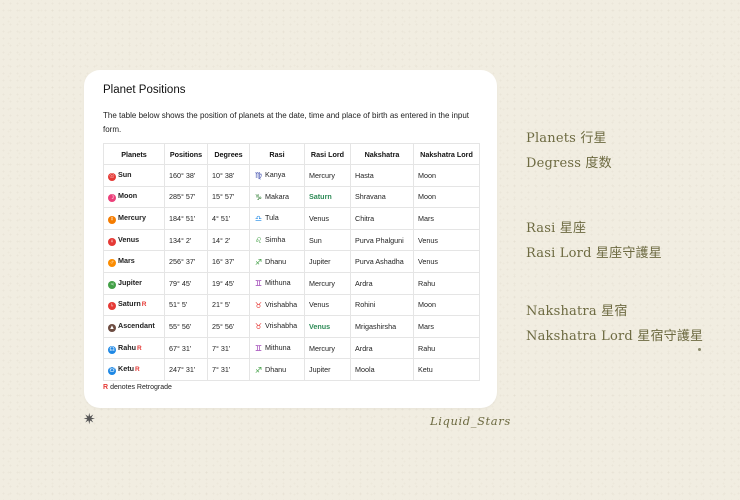  Describe the element at coordinates (699, 349) in the screenshot. I see `decorative-dot` at that location.